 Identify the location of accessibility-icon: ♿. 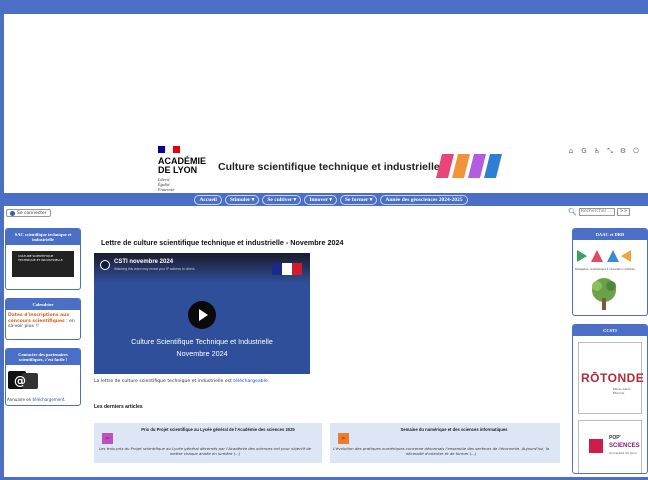
(597, 151).